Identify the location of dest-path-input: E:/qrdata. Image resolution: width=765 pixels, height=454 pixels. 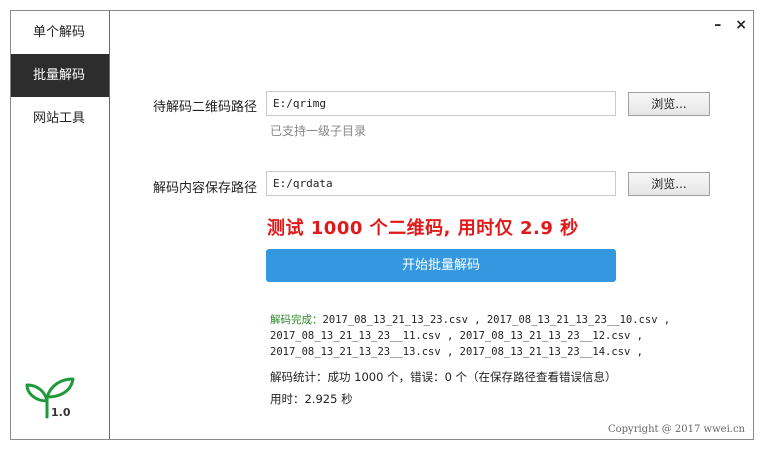
(441, 183).